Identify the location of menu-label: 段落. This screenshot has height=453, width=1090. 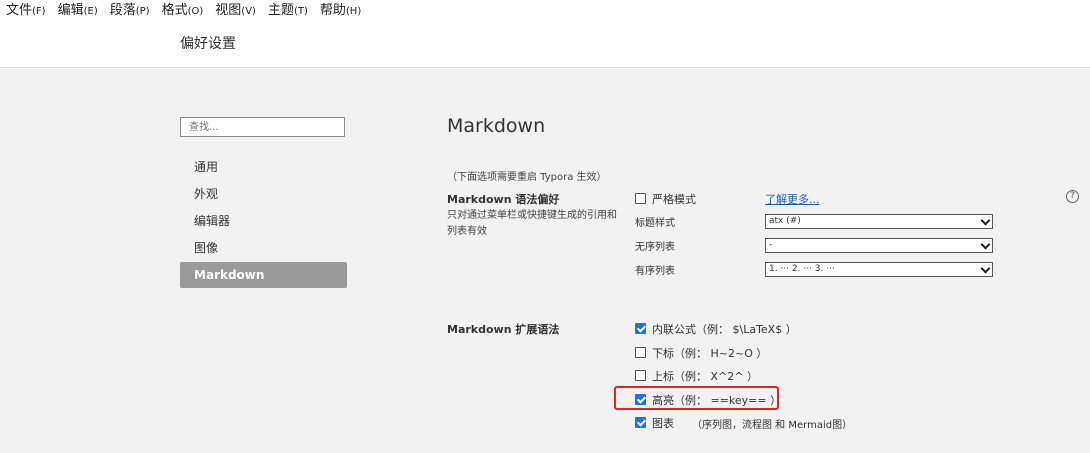
(122, 10).